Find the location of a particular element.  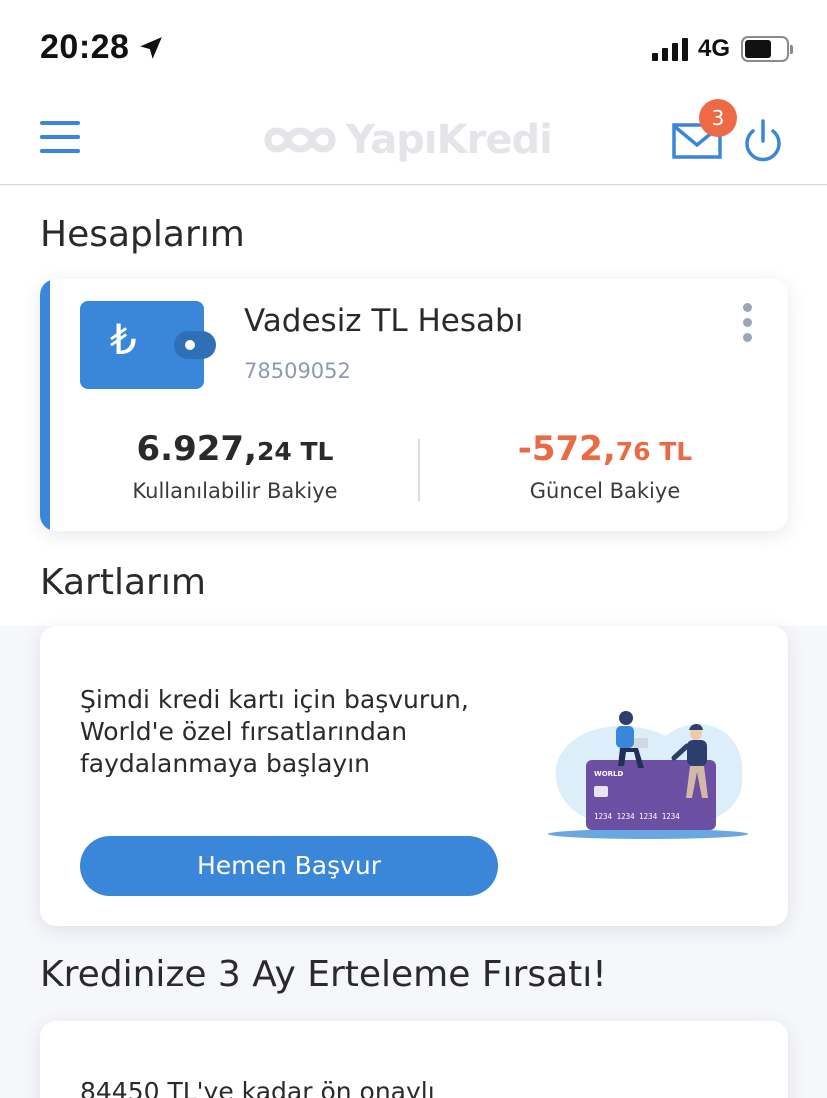

battery-icon is located at coordinates (767, 49).